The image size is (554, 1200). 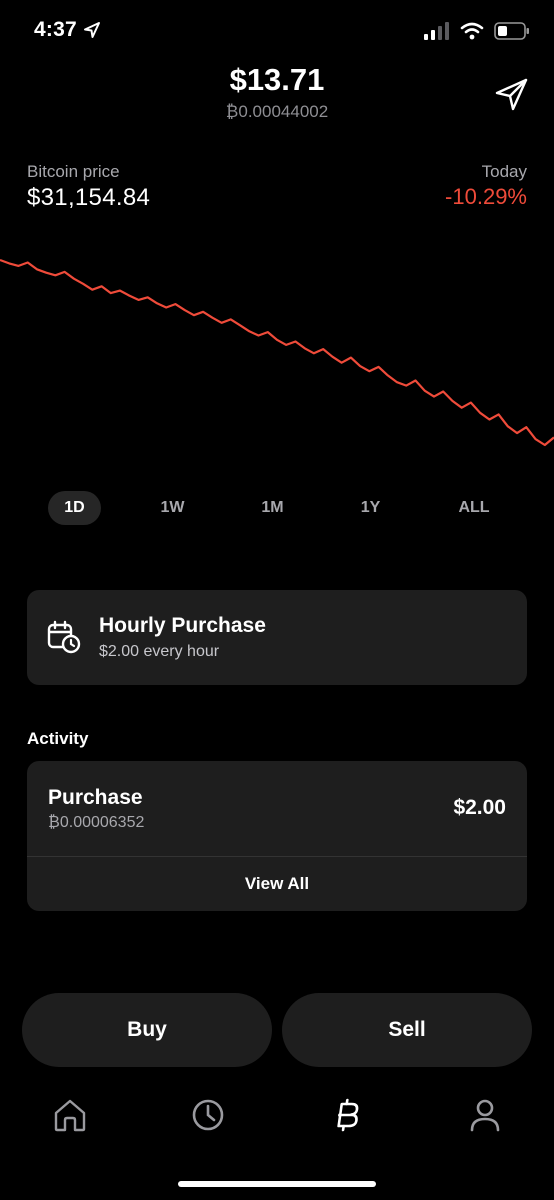 I want to click on profile-icon, so click(x=485, y=1115).